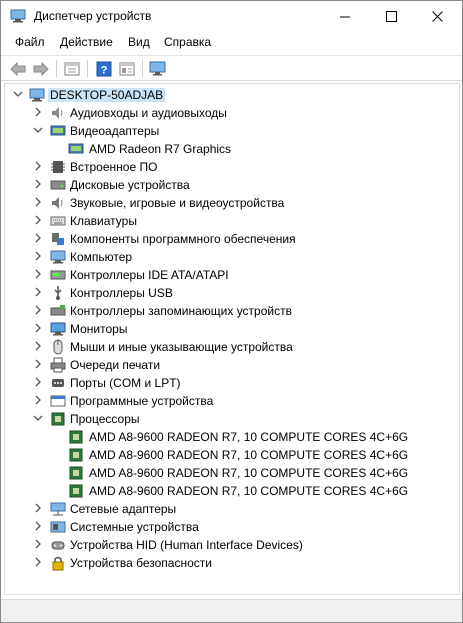 This screenshot has height=623, width=463. What do you see at coordinates (232, 383) in the screenshot?
I see `tree-category-row: Порты (COM и LPT)` at bounding box center [232, 383].